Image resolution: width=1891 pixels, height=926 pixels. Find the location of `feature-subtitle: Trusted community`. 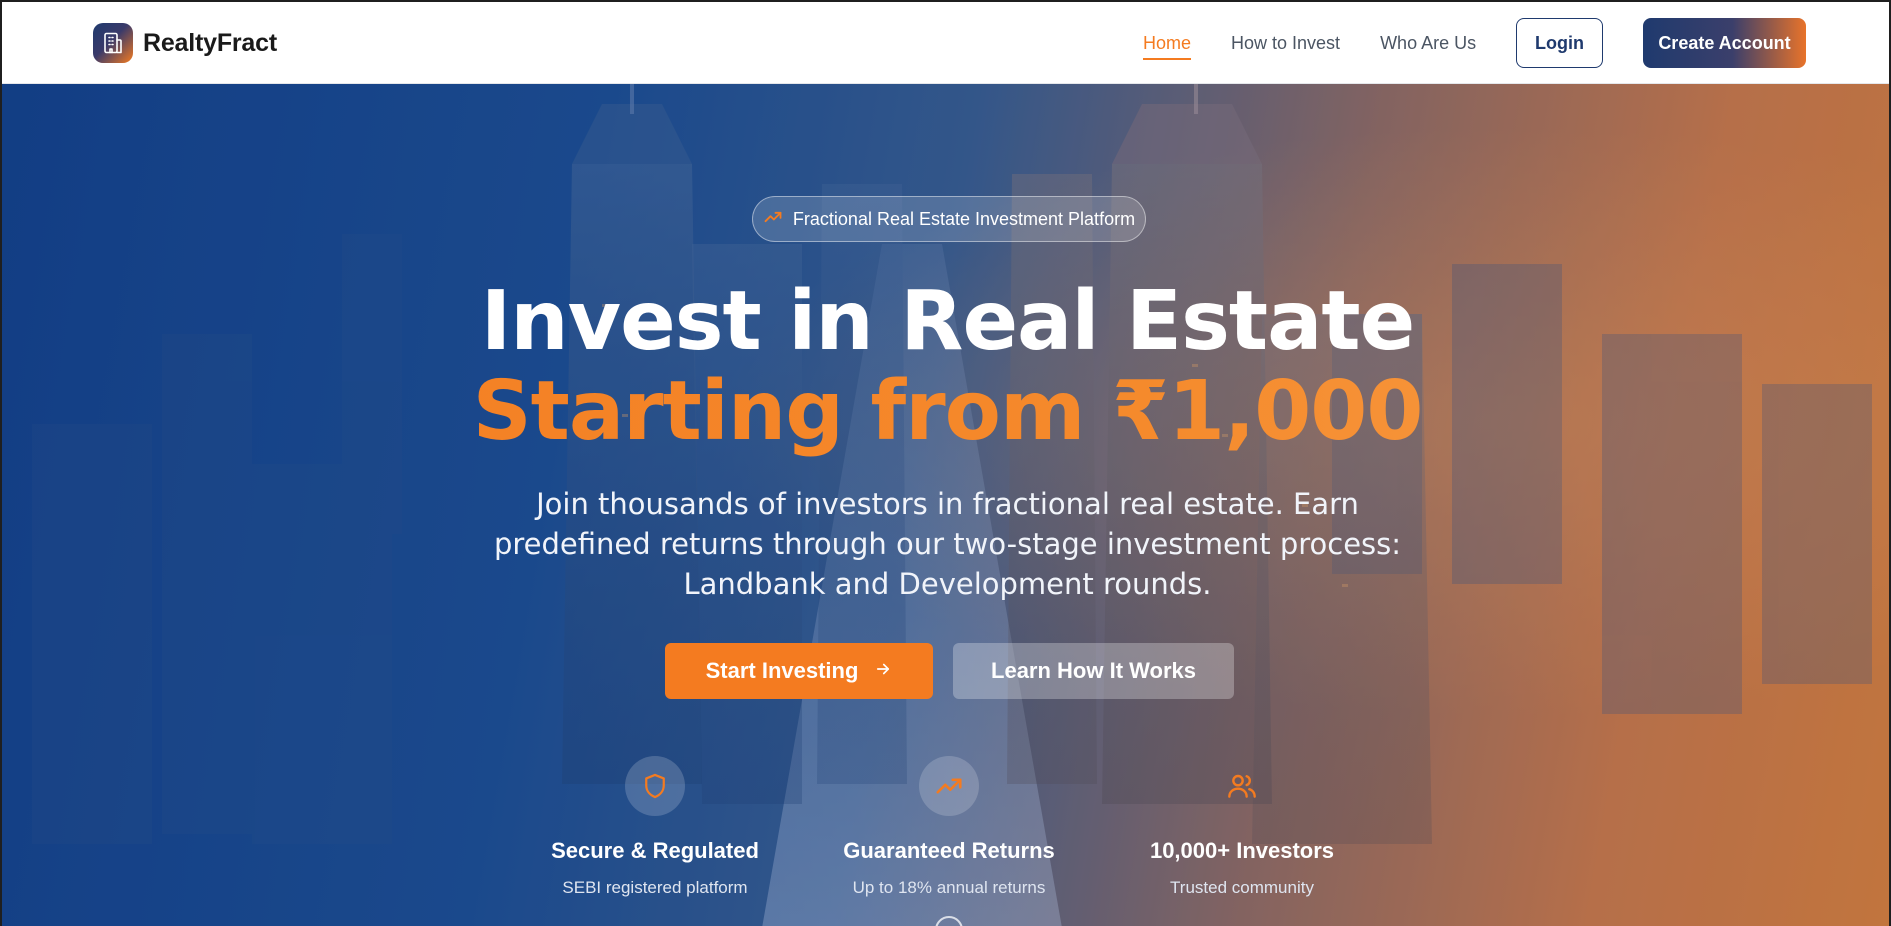

feature-subtitle: Trusted community is located at coordinates (1242, 887).